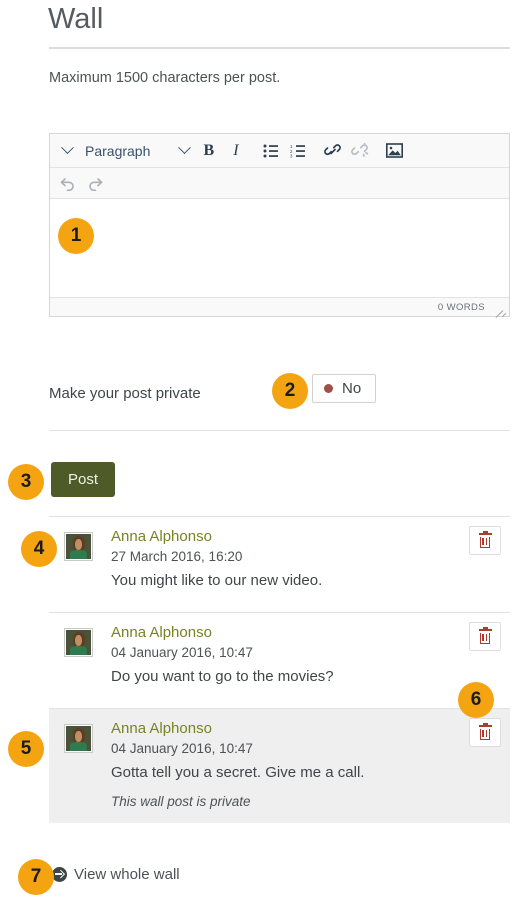  I want to click on unlink-button, so click(359, 151).